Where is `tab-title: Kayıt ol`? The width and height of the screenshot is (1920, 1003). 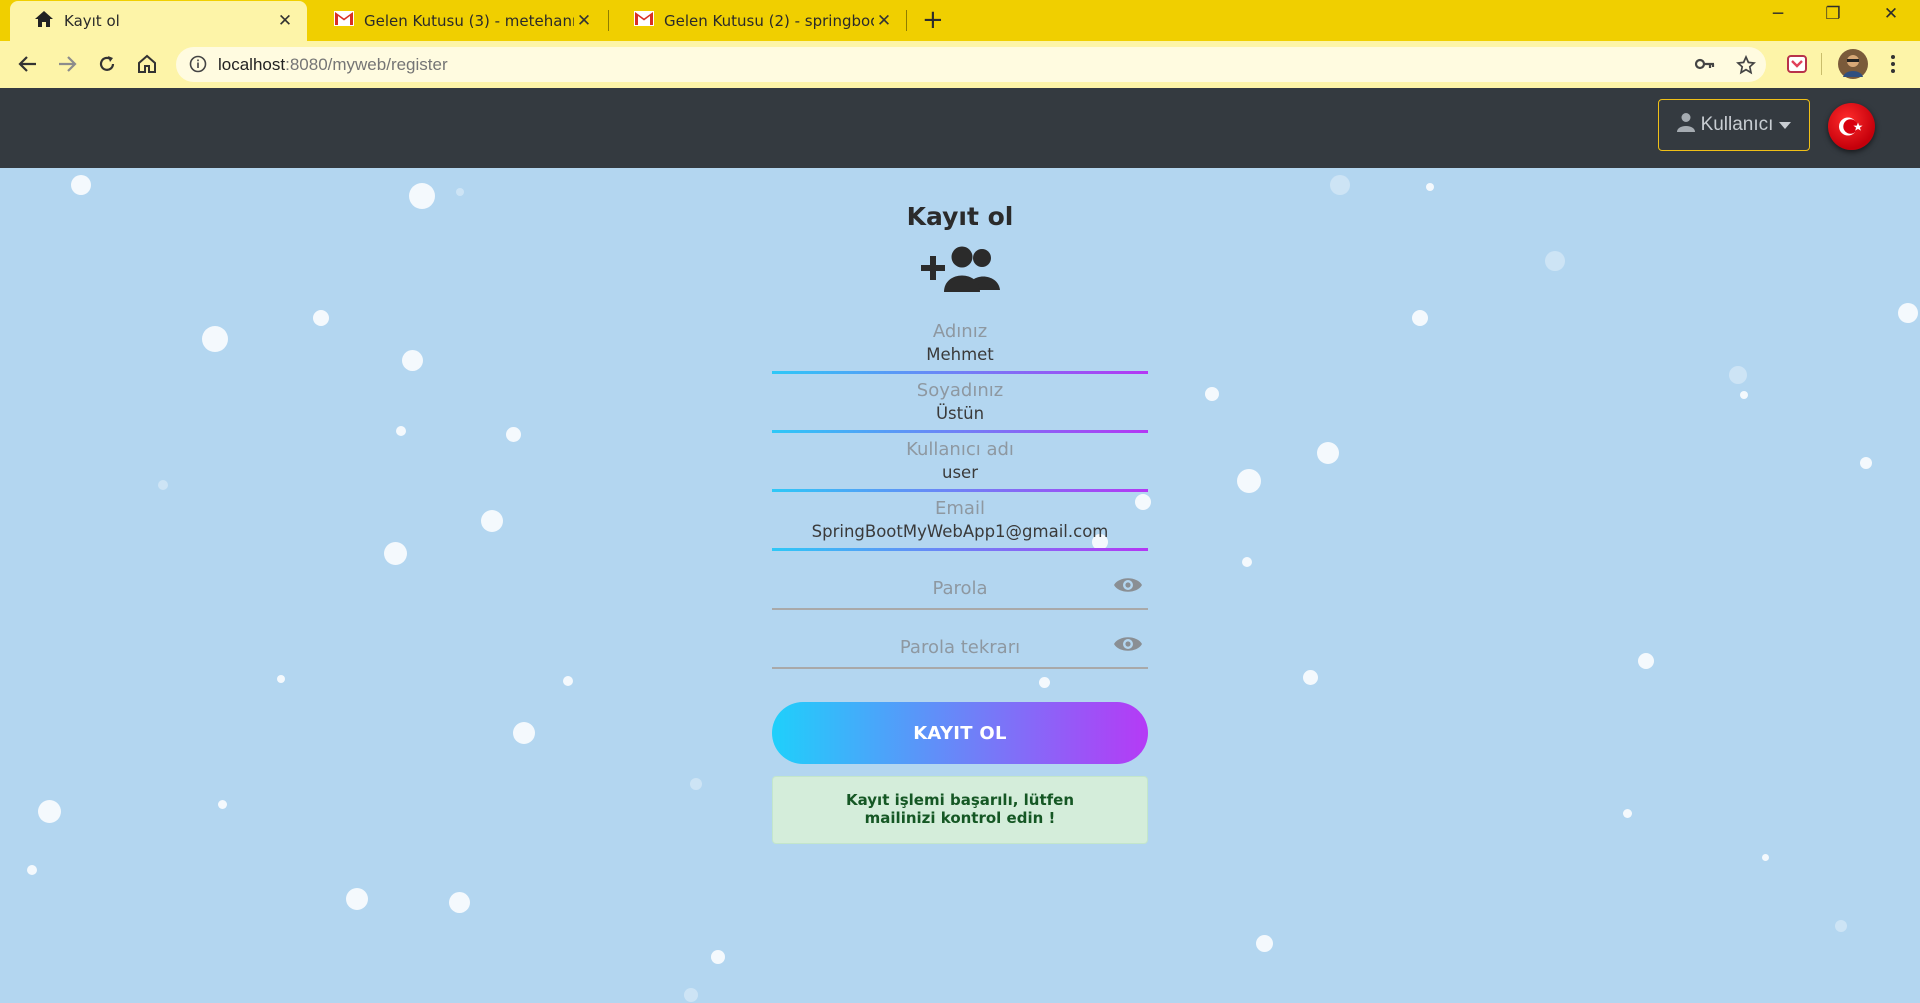
tab-title: Kayıt ol is located at coordinates (92, 21).